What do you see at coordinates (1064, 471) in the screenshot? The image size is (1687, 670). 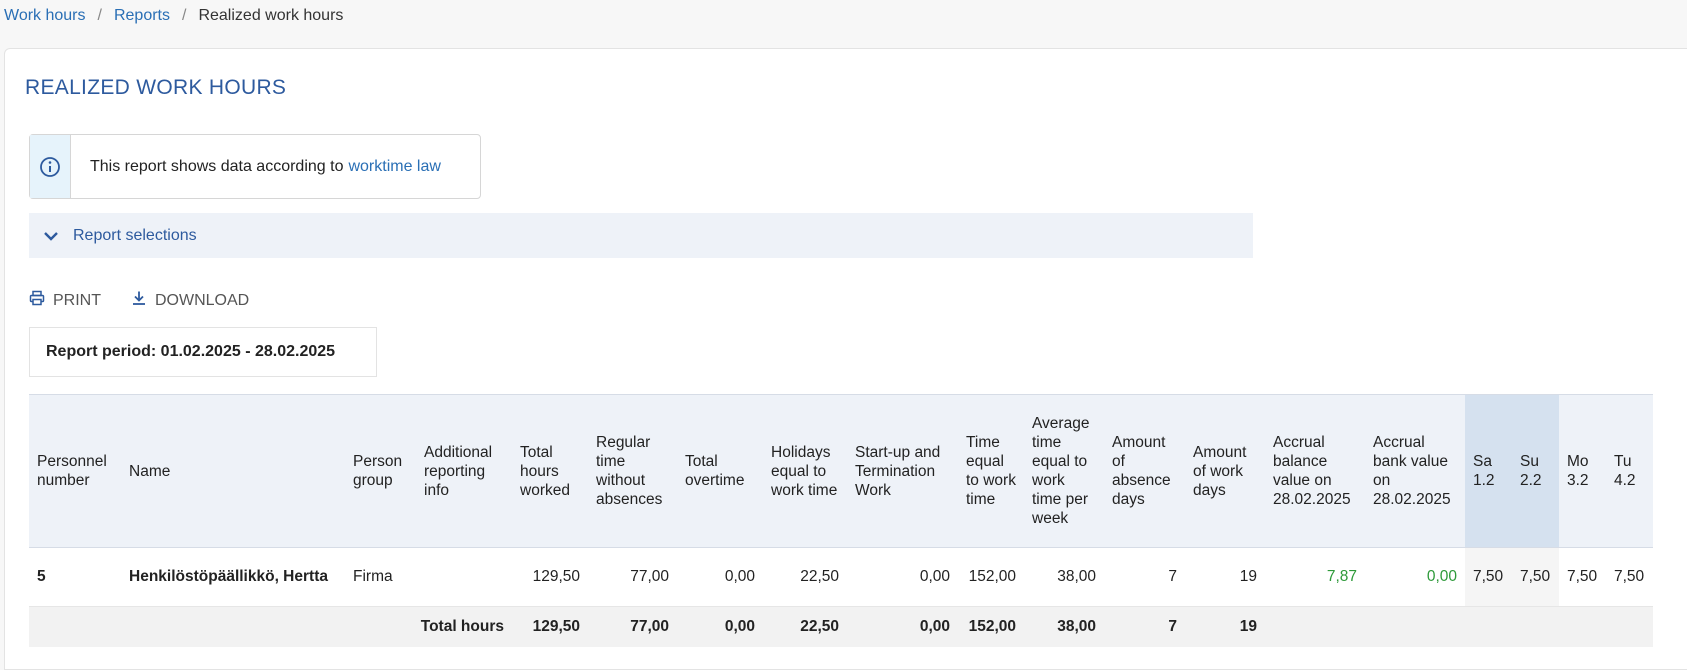 I see `col-average-per-week: Average time equal to work time per week` at bounding box center [1064, 471].